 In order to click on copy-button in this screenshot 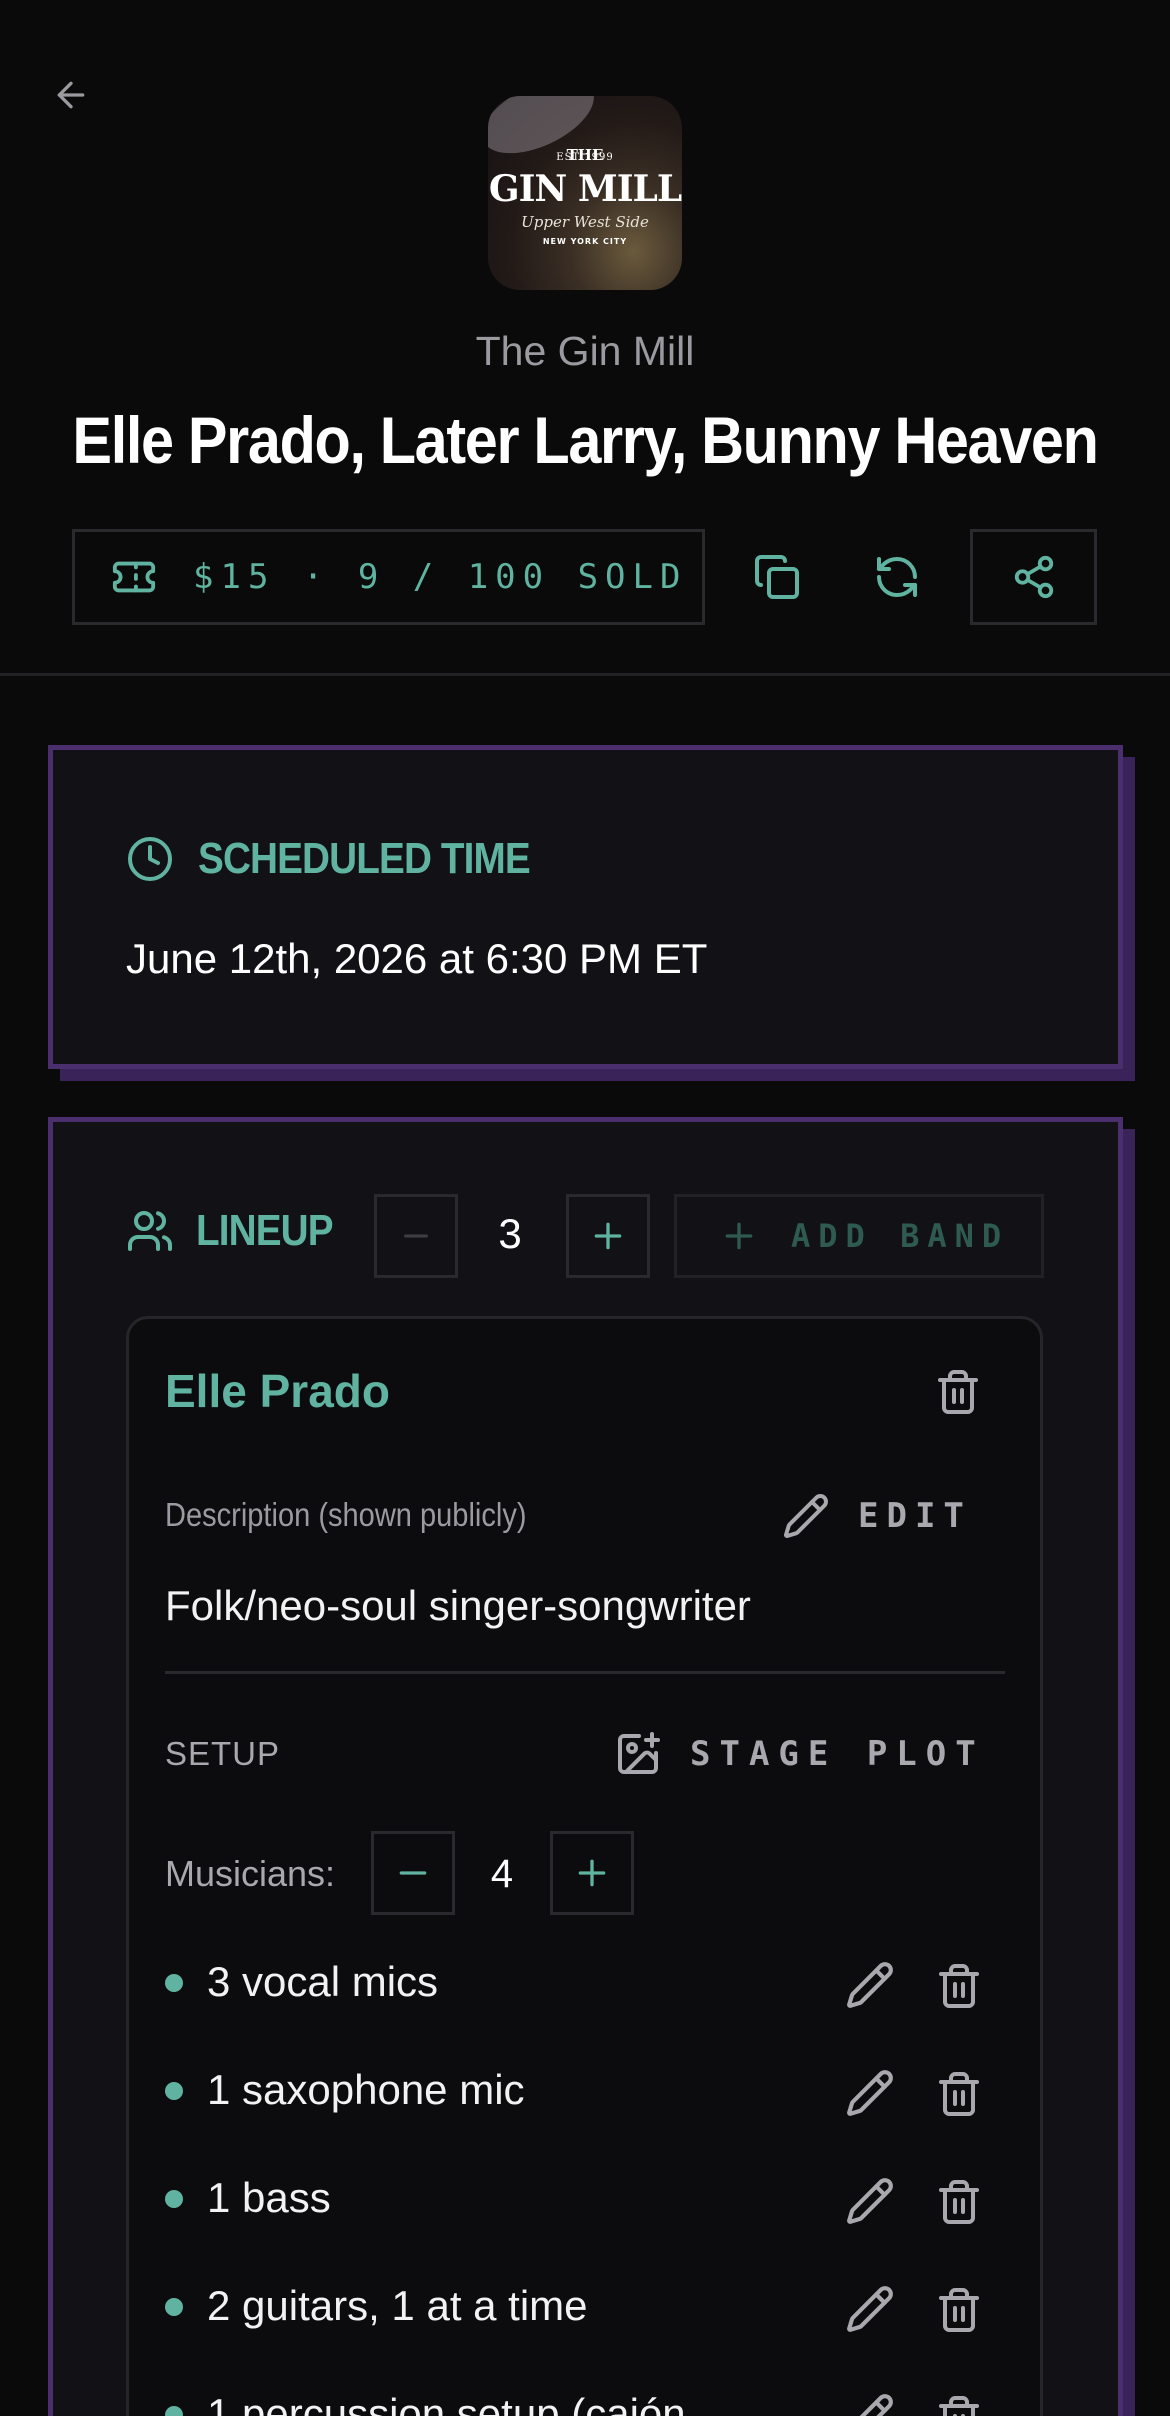, I will do `click(777, 577)`.